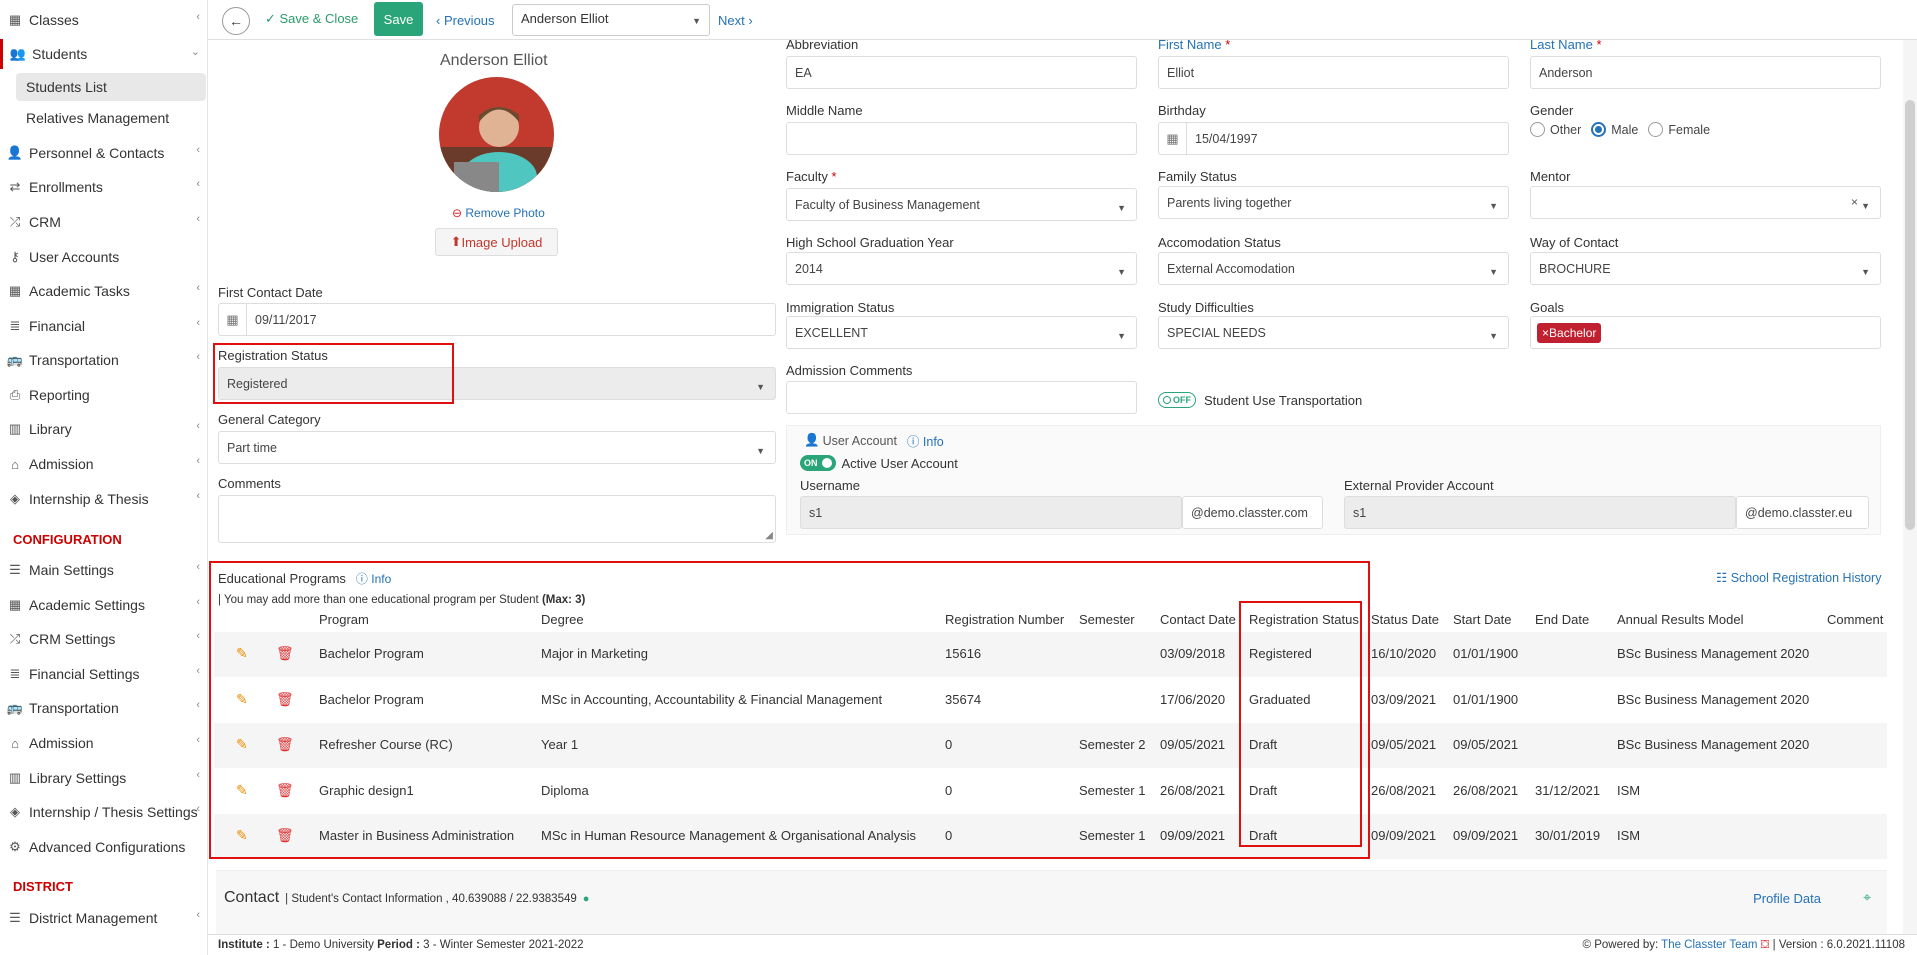 This screenshot has height=955, width=1917. What do you see at coordinates (818, 463) in the screenshot?
I see `active-account-toggle: ON` at bounding box center [818, 463].